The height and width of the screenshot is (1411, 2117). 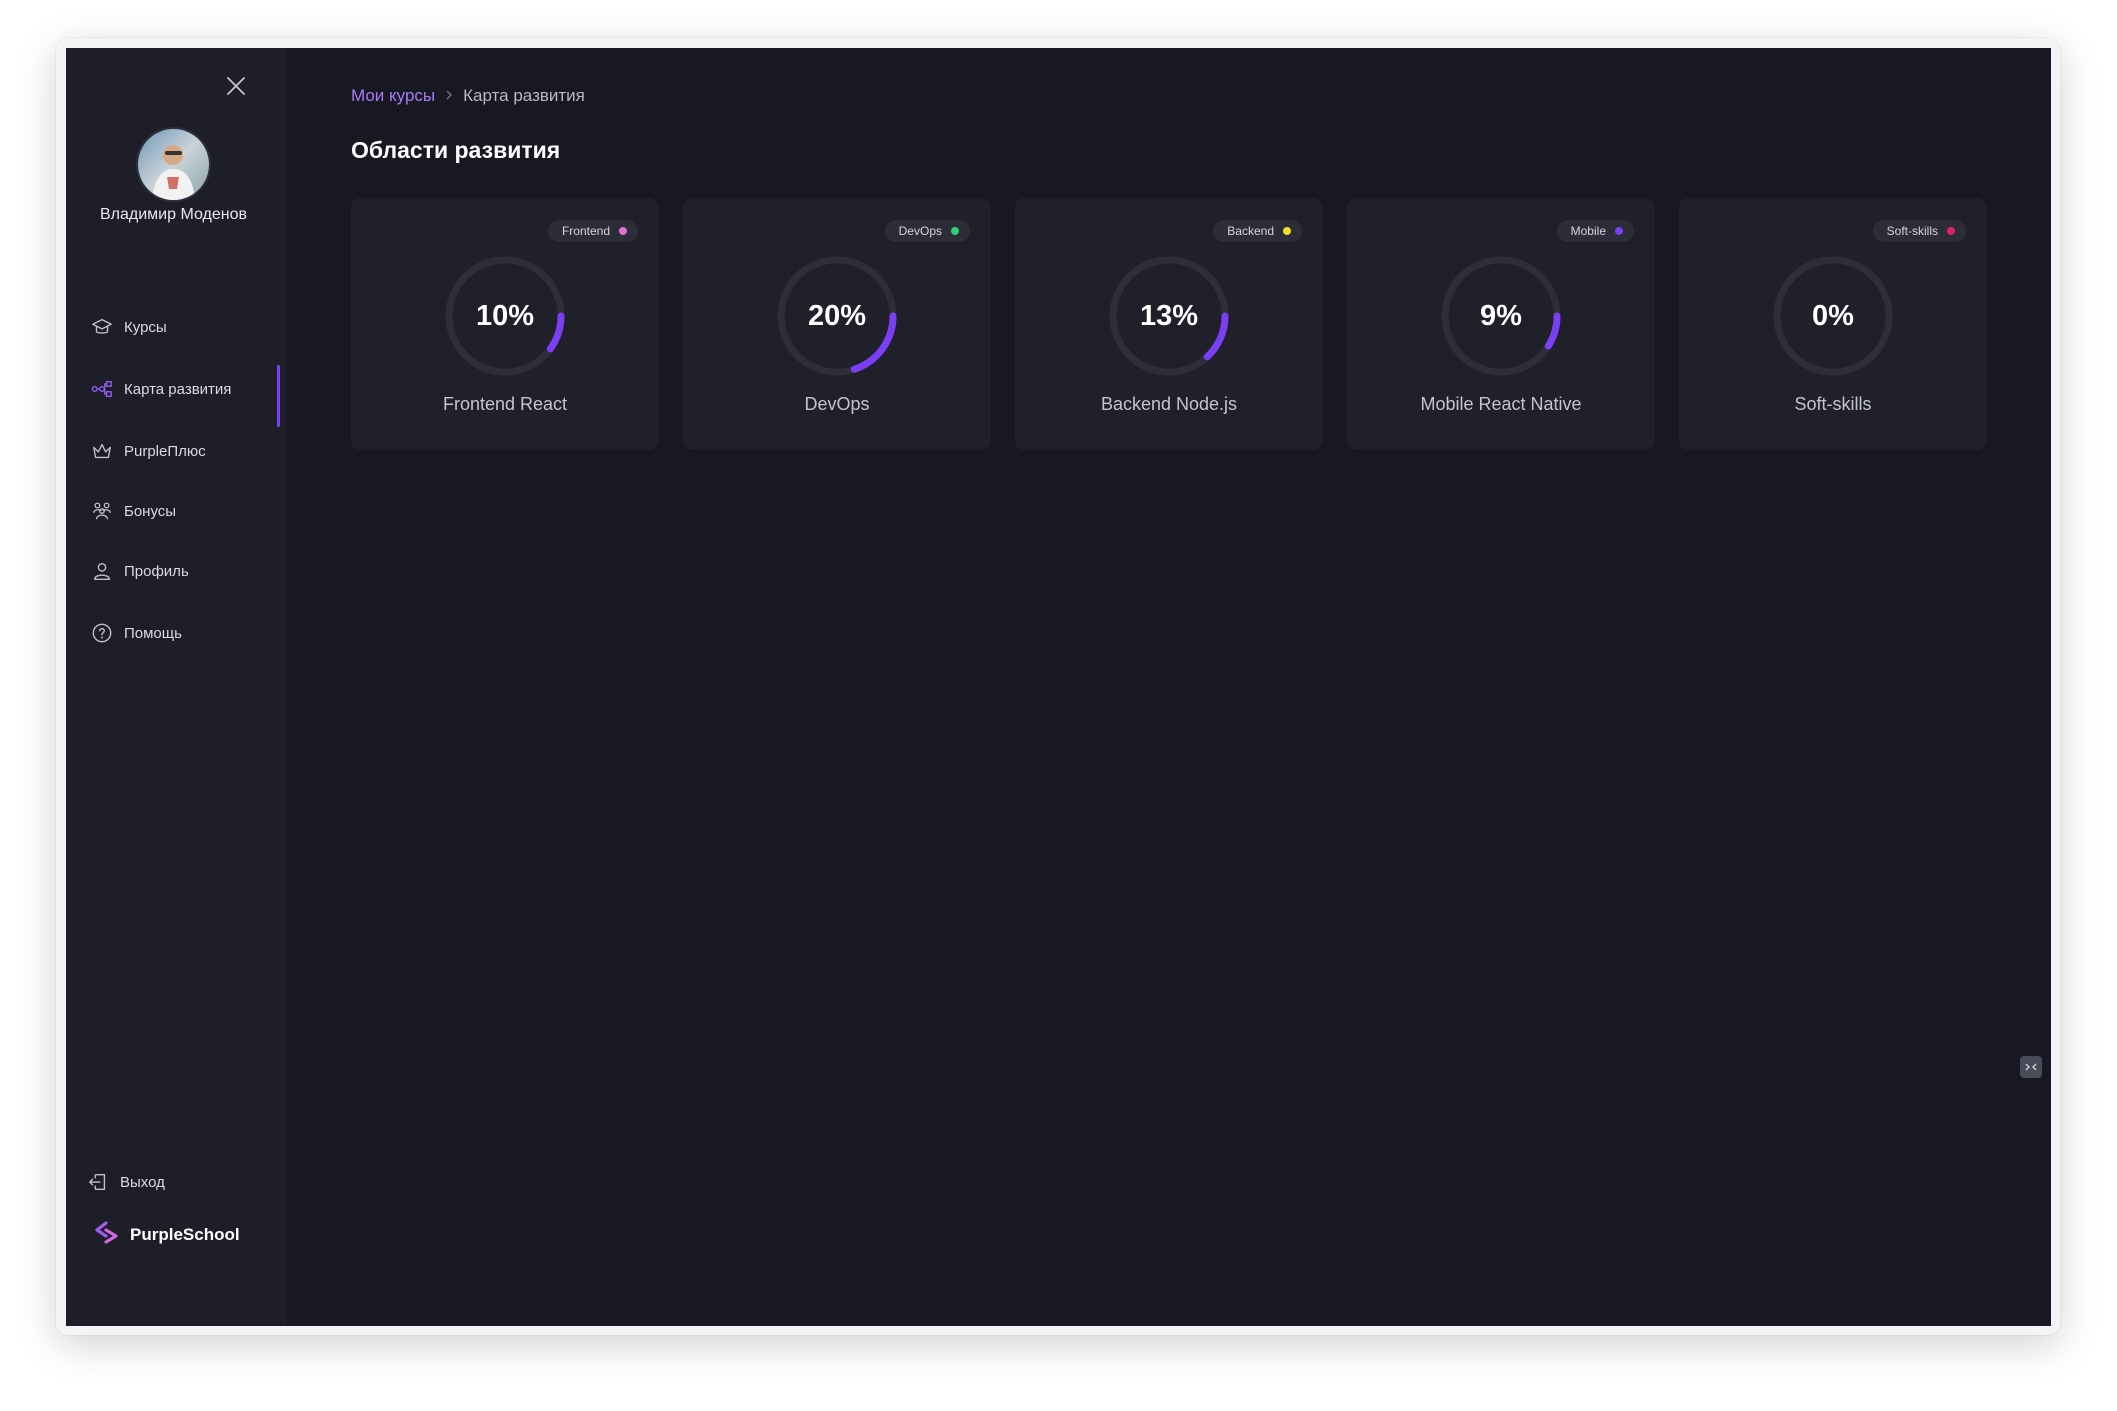 I want to click on area-tag-label: DevOps, so click(x=920, y=231).